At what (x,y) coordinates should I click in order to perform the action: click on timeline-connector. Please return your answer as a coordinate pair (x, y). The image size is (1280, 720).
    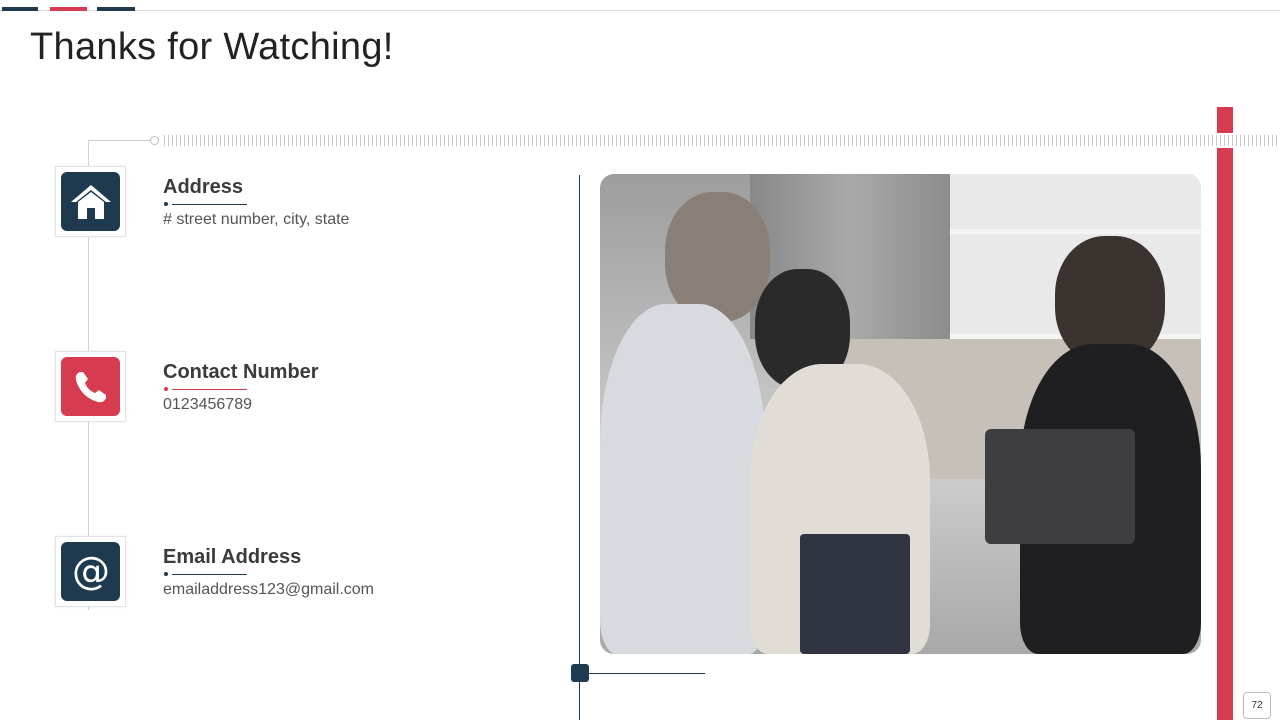
    Looking at the image, I should click on (119, 140).